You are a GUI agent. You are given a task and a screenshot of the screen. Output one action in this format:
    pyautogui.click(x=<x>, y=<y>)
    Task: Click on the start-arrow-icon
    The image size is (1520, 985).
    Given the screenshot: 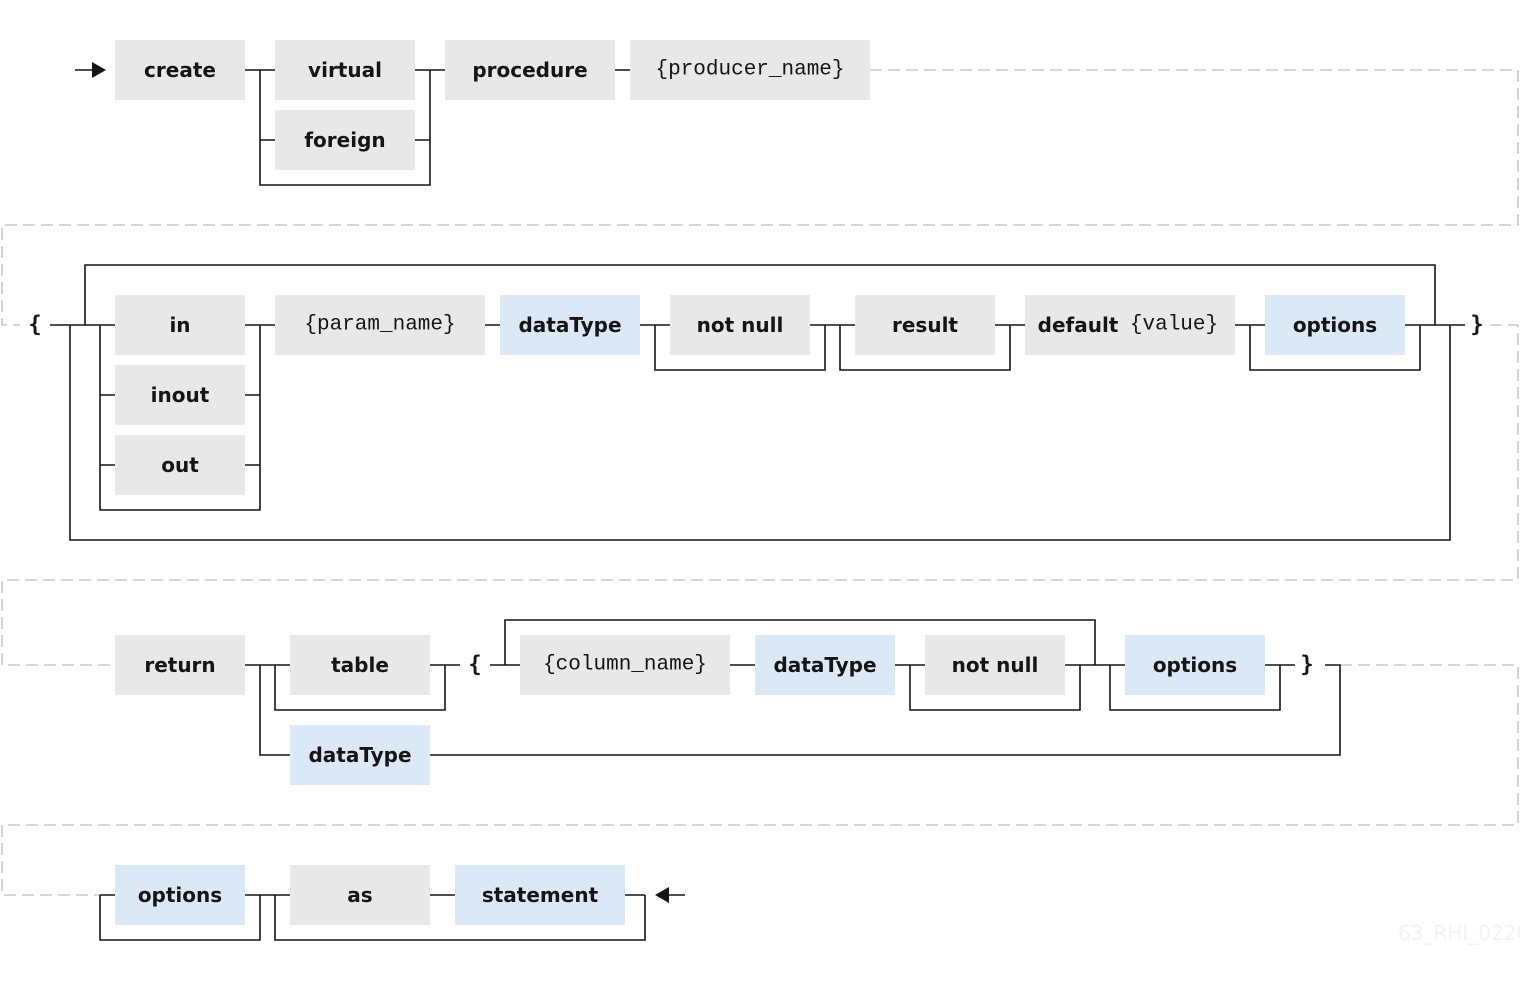 What is the action you would take?
    pyautogui.click(x=99, y=70)
    